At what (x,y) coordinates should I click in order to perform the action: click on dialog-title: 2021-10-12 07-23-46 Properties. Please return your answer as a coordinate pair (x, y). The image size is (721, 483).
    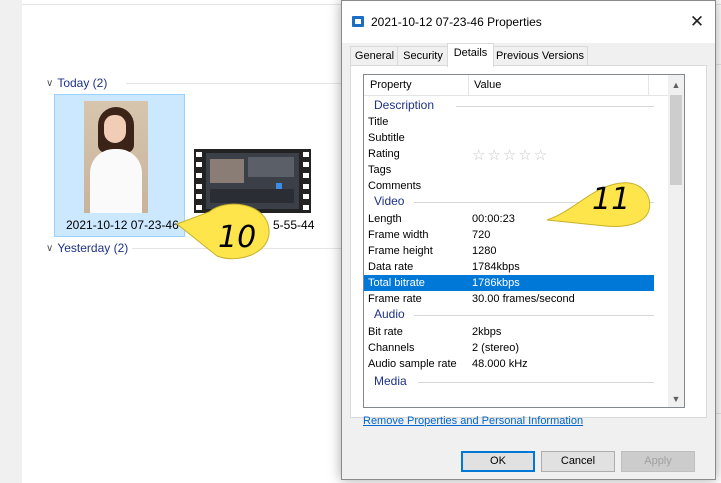
    Looking at the image, I should click on (456, 22).